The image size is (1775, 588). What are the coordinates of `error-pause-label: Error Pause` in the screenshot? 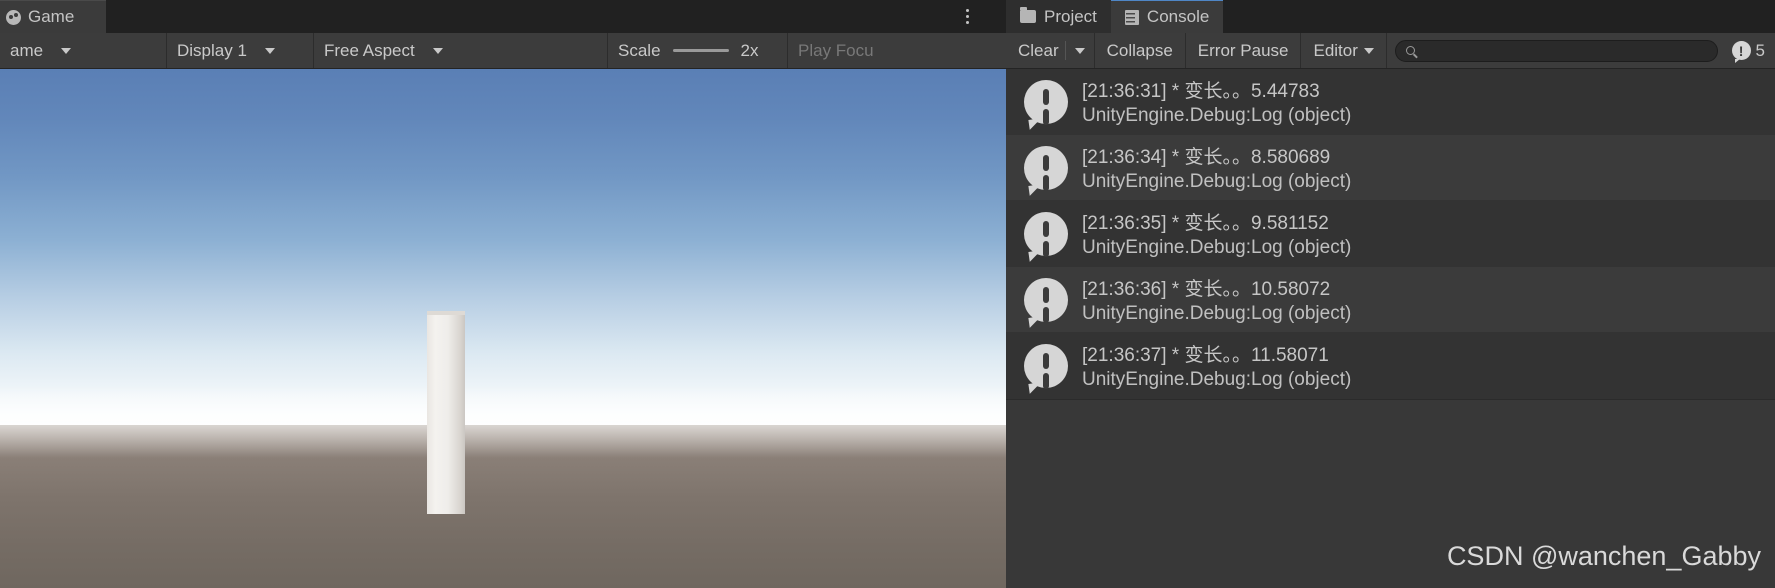 It's located at (1243, 50).